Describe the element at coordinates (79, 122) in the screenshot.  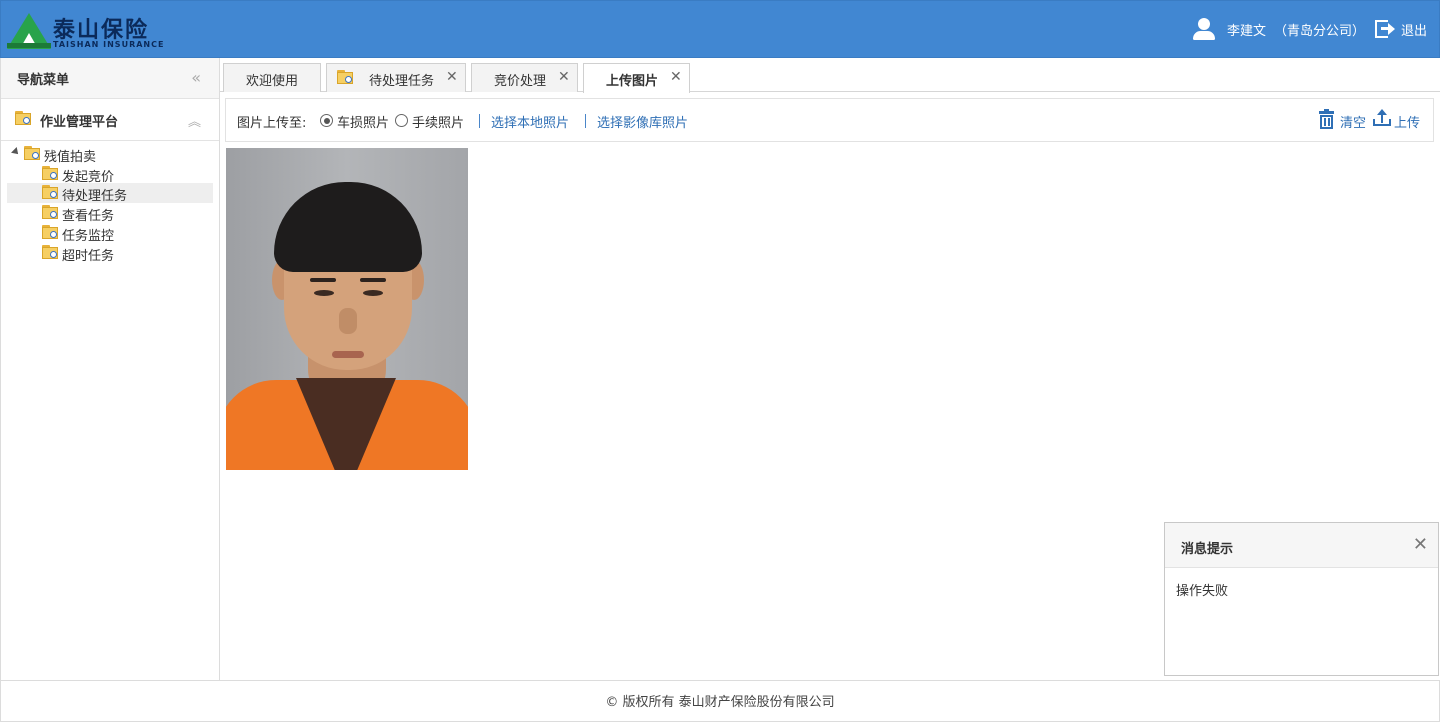
I see `panel-title: 作业管理平台` at that location.